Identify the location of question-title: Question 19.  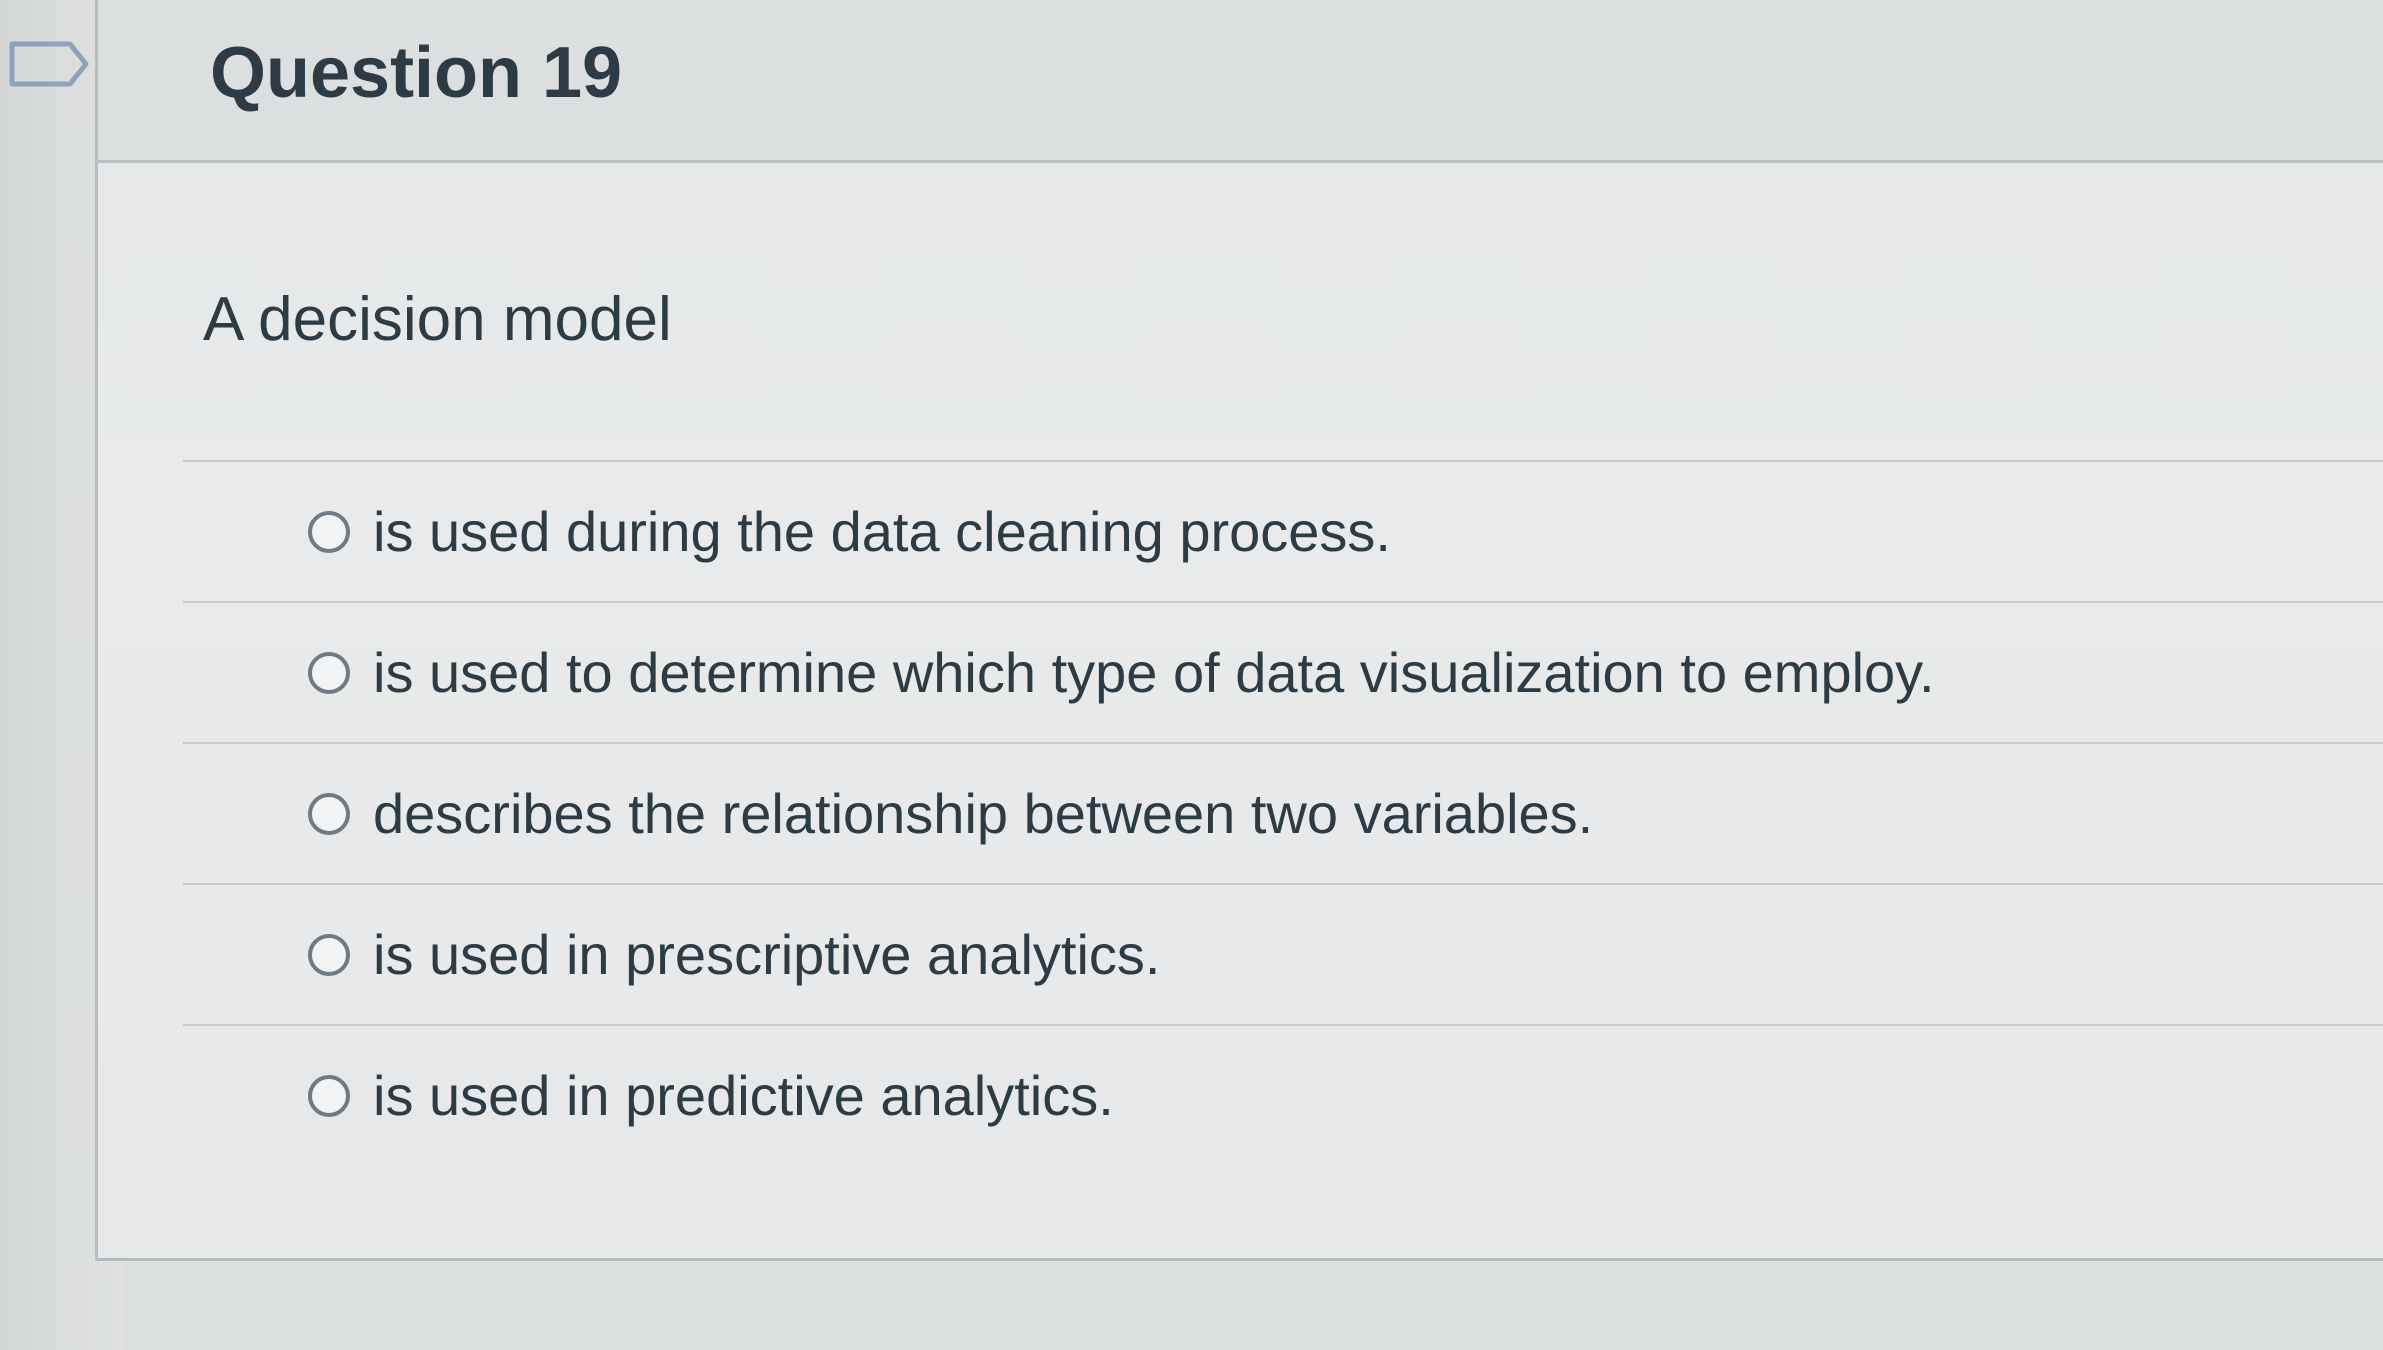
(416, 73).